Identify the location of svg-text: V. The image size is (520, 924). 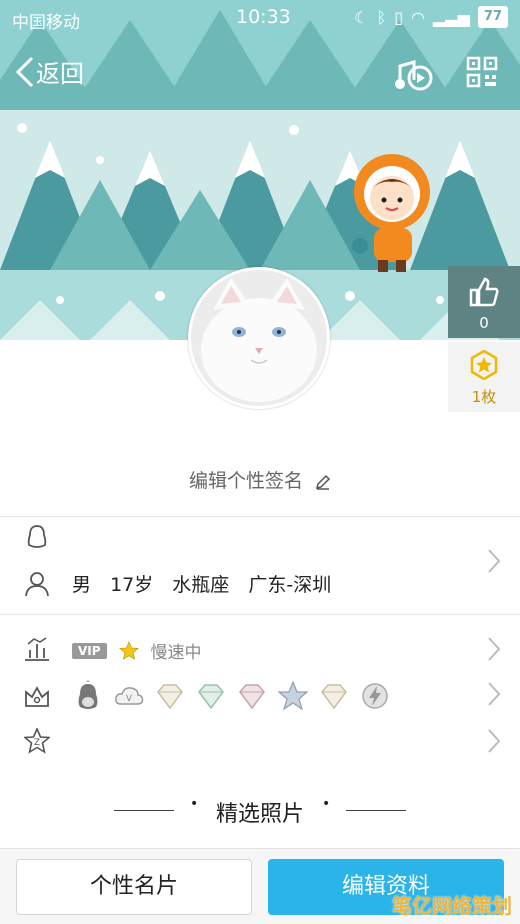
(129, 699).